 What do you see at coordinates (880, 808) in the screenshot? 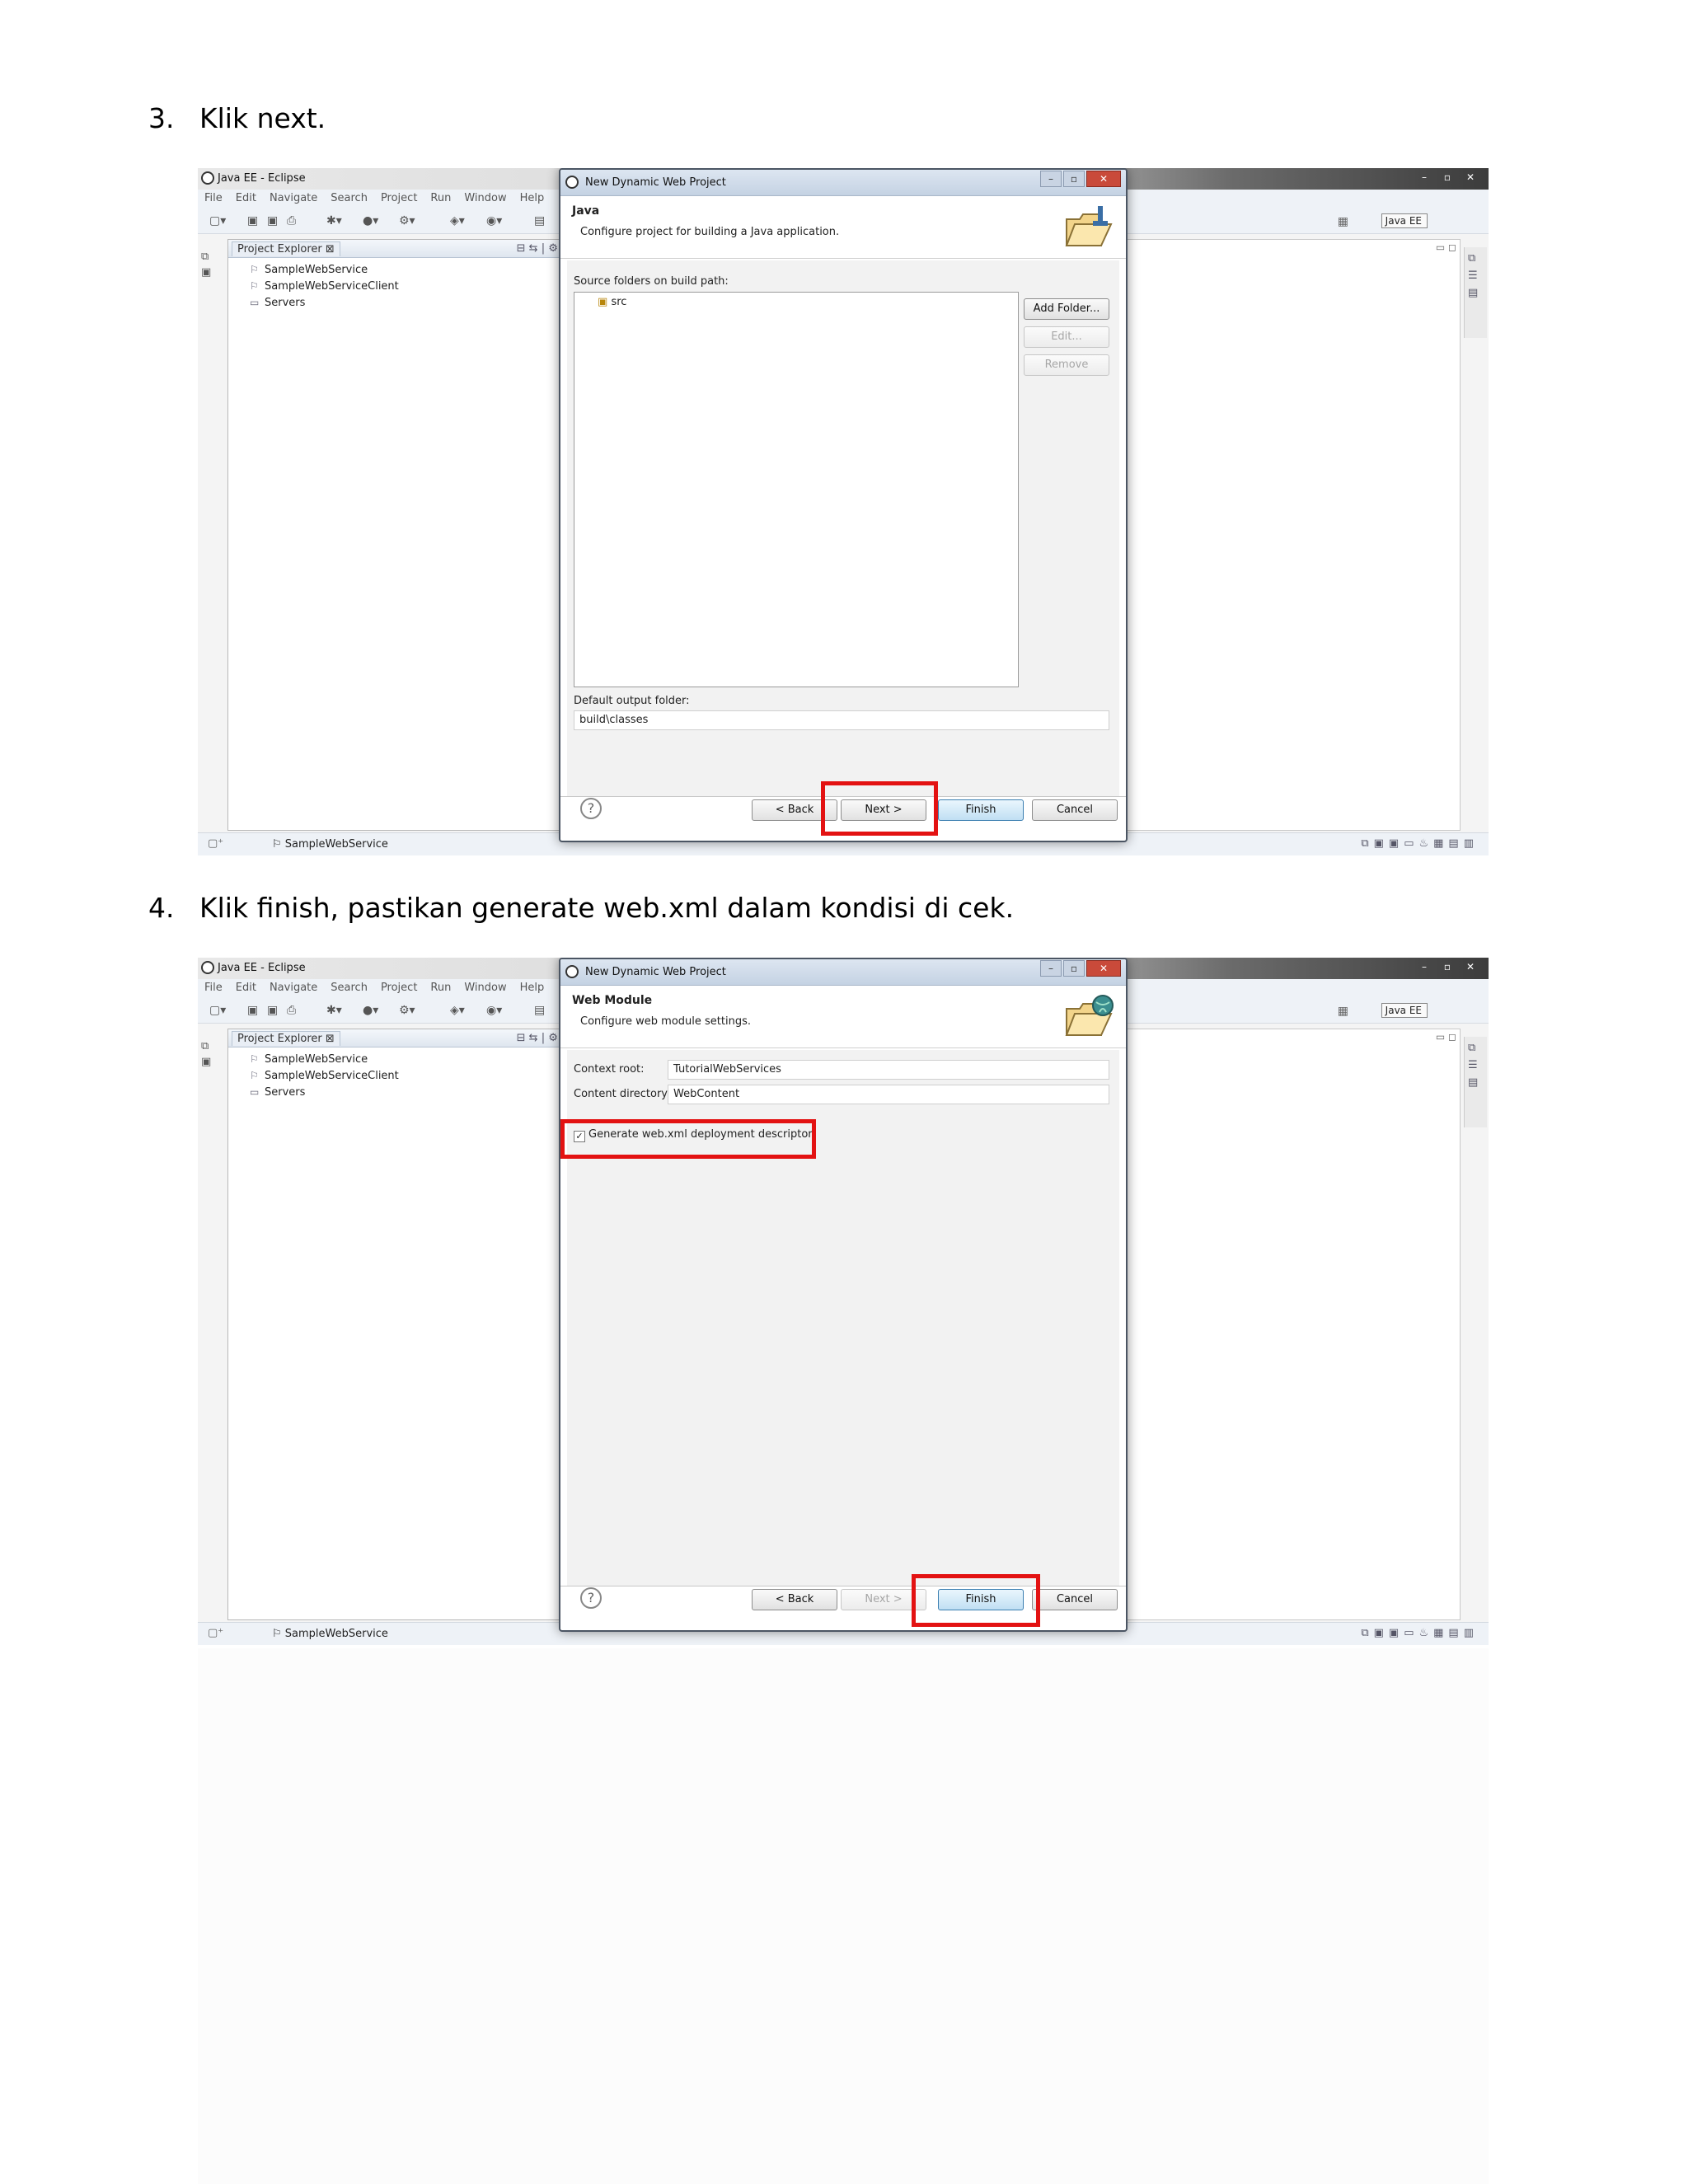
I see `highlight-next-button` at bounding box center [880, 808].